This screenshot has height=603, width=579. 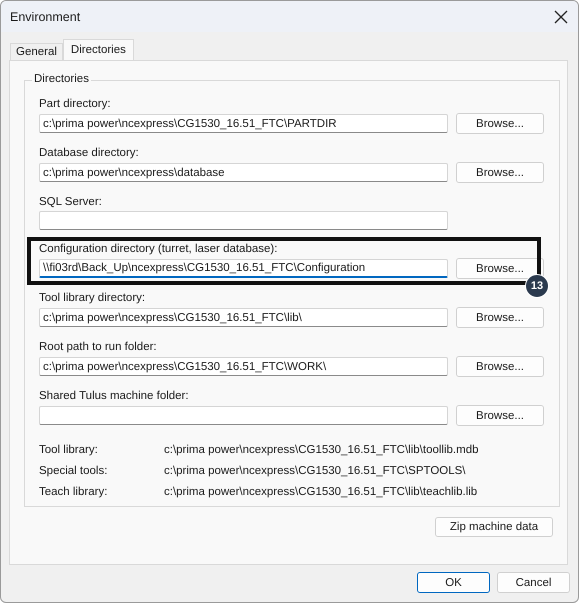 I want to click on zip-button: Zip machine data, so click(x=494, y=527).